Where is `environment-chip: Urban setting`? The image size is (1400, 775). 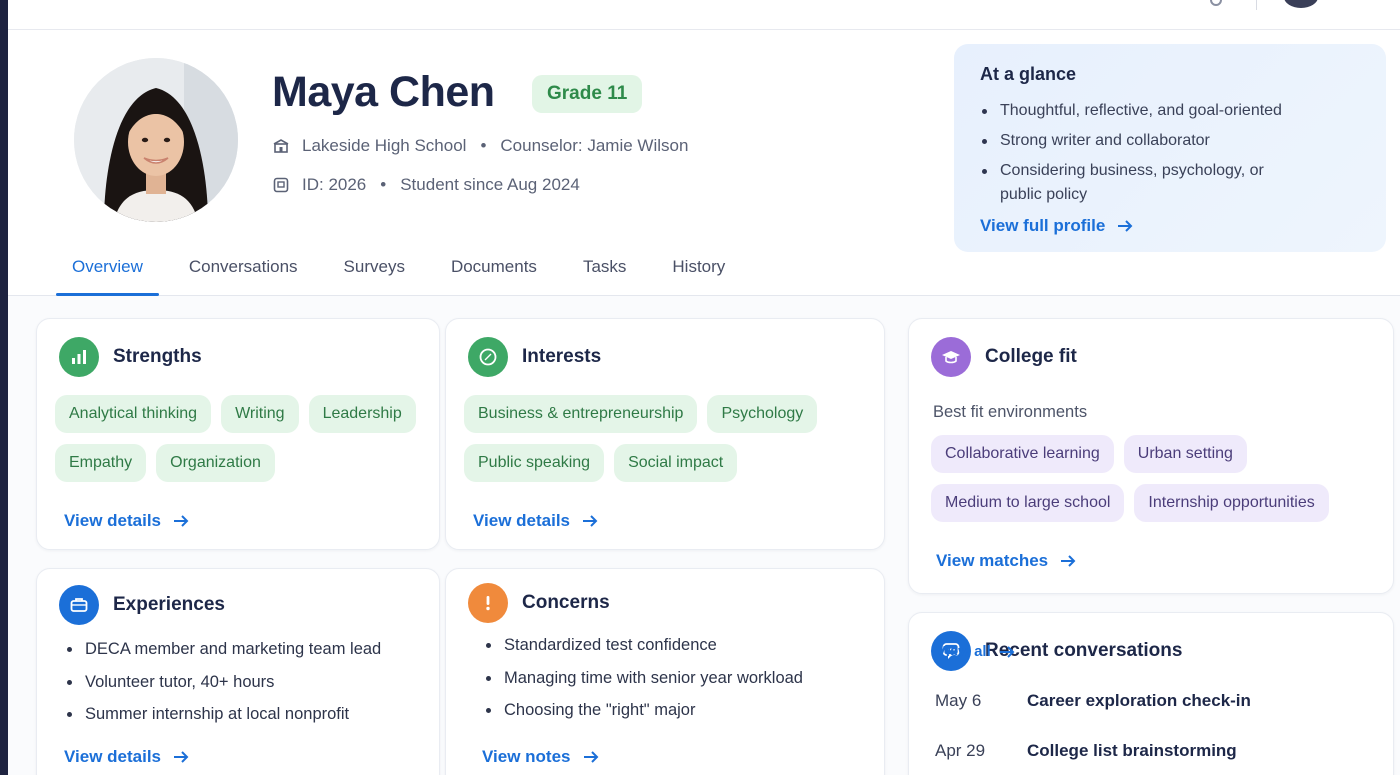 environment-chip: Urban setting is located at coordinates (1185, 454).